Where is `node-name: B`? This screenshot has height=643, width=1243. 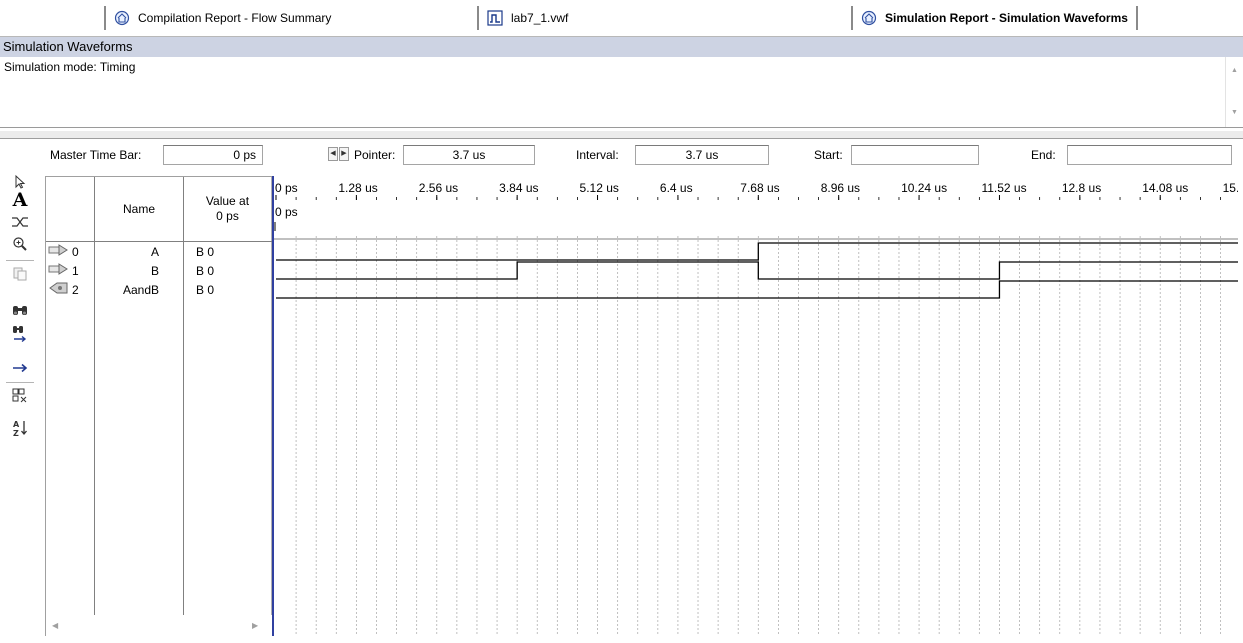 node-name: B is located at coordinates (154, 271).